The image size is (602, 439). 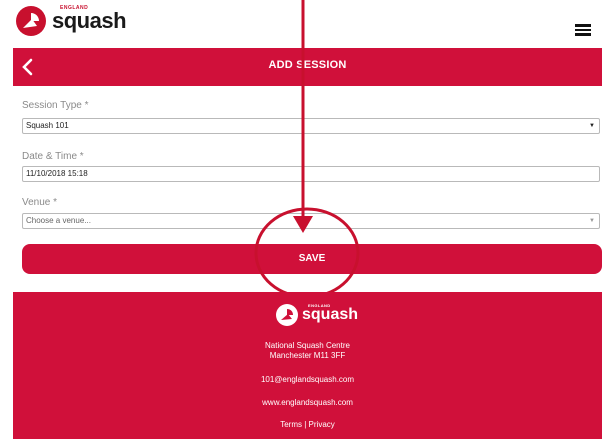 What do you see at coordinates (55, 105) in the screenshot?
I see `session-type-label: Session Type *` at bounding box center [55, 105].